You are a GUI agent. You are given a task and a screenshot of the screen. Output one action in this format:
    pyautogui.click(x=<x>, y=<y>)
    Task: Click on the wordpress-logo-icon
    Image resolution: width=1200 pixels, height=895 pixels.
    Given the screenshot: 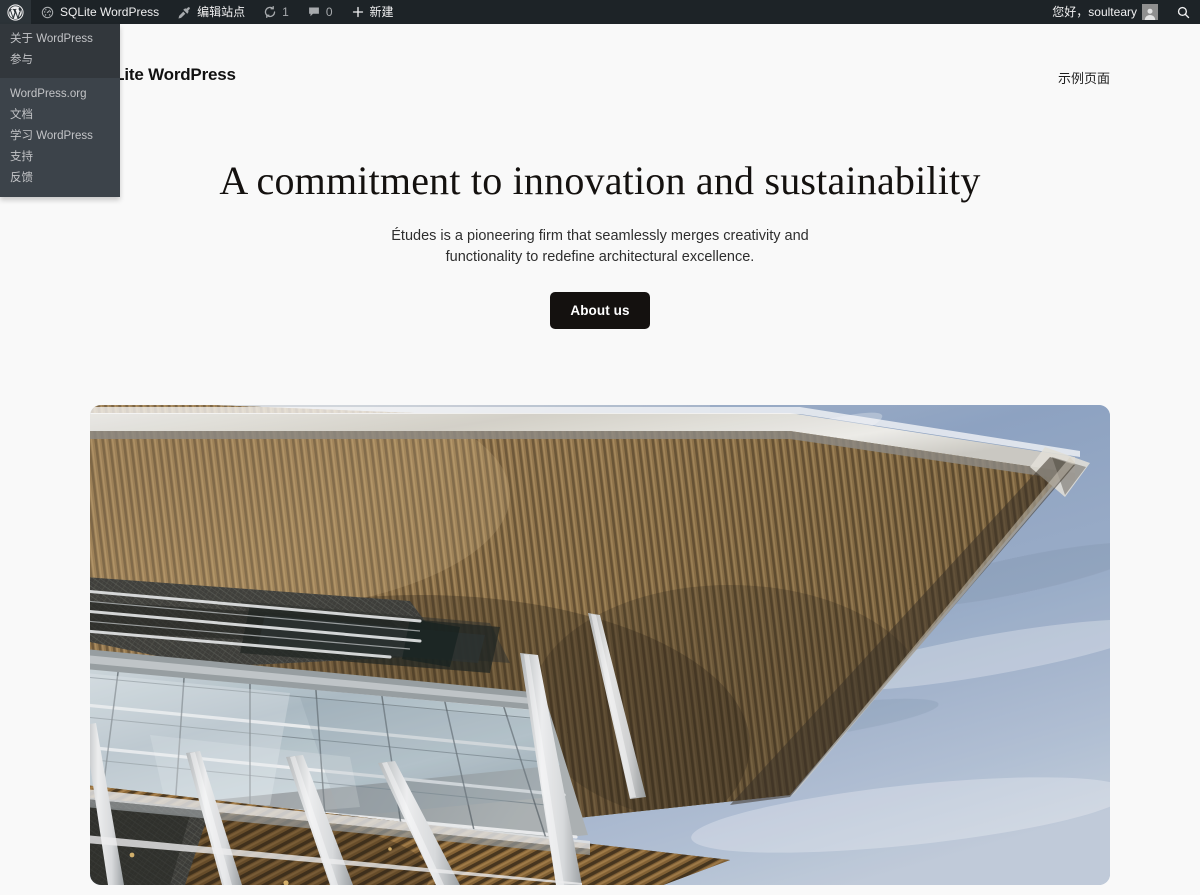 What is the action you would take?
    pyautogui.click(x=15, y=12)
    